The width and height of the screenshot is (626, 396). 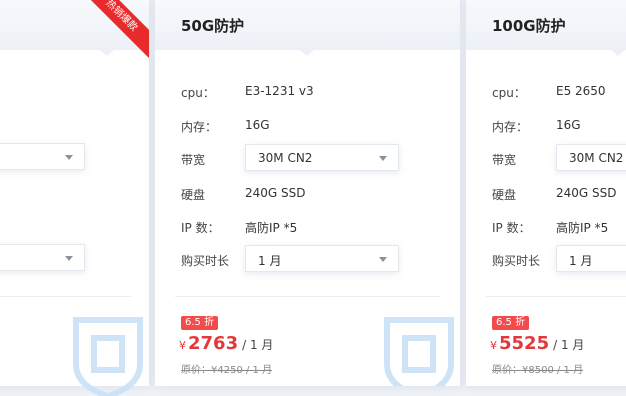 What do you see at coordinates (279, 91) in the screenshot?
I see `cpu-value: E3-1231 v3` at bounding box center [279, 91].